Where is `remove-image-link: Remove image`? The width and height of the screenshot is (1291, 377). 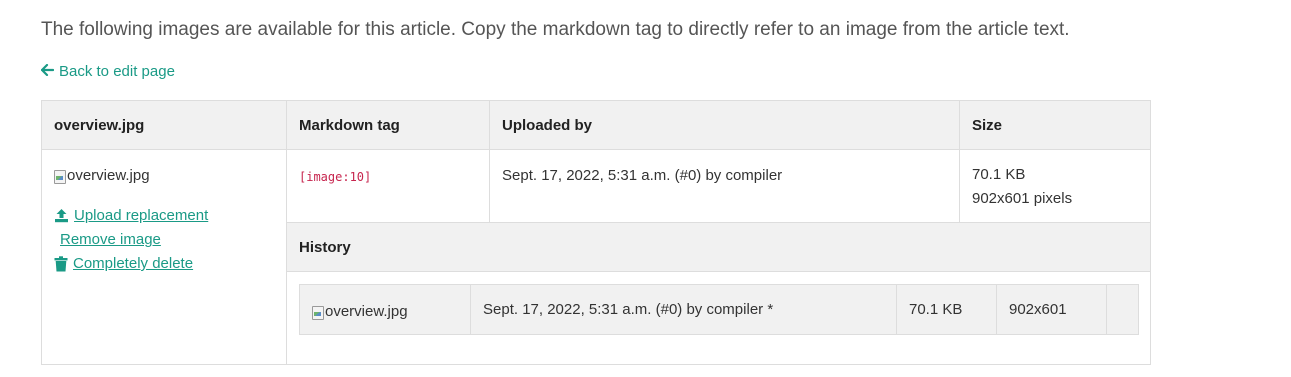 remove-image-link: Remove image is located at coordinates (110, 239).